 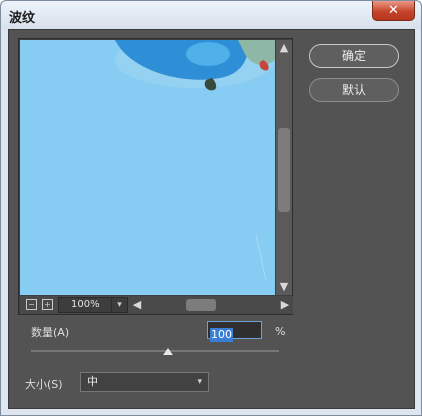 I want to click on preview-horizontal-scrollbar: ◀ ▶, so click(x=211, y=305).